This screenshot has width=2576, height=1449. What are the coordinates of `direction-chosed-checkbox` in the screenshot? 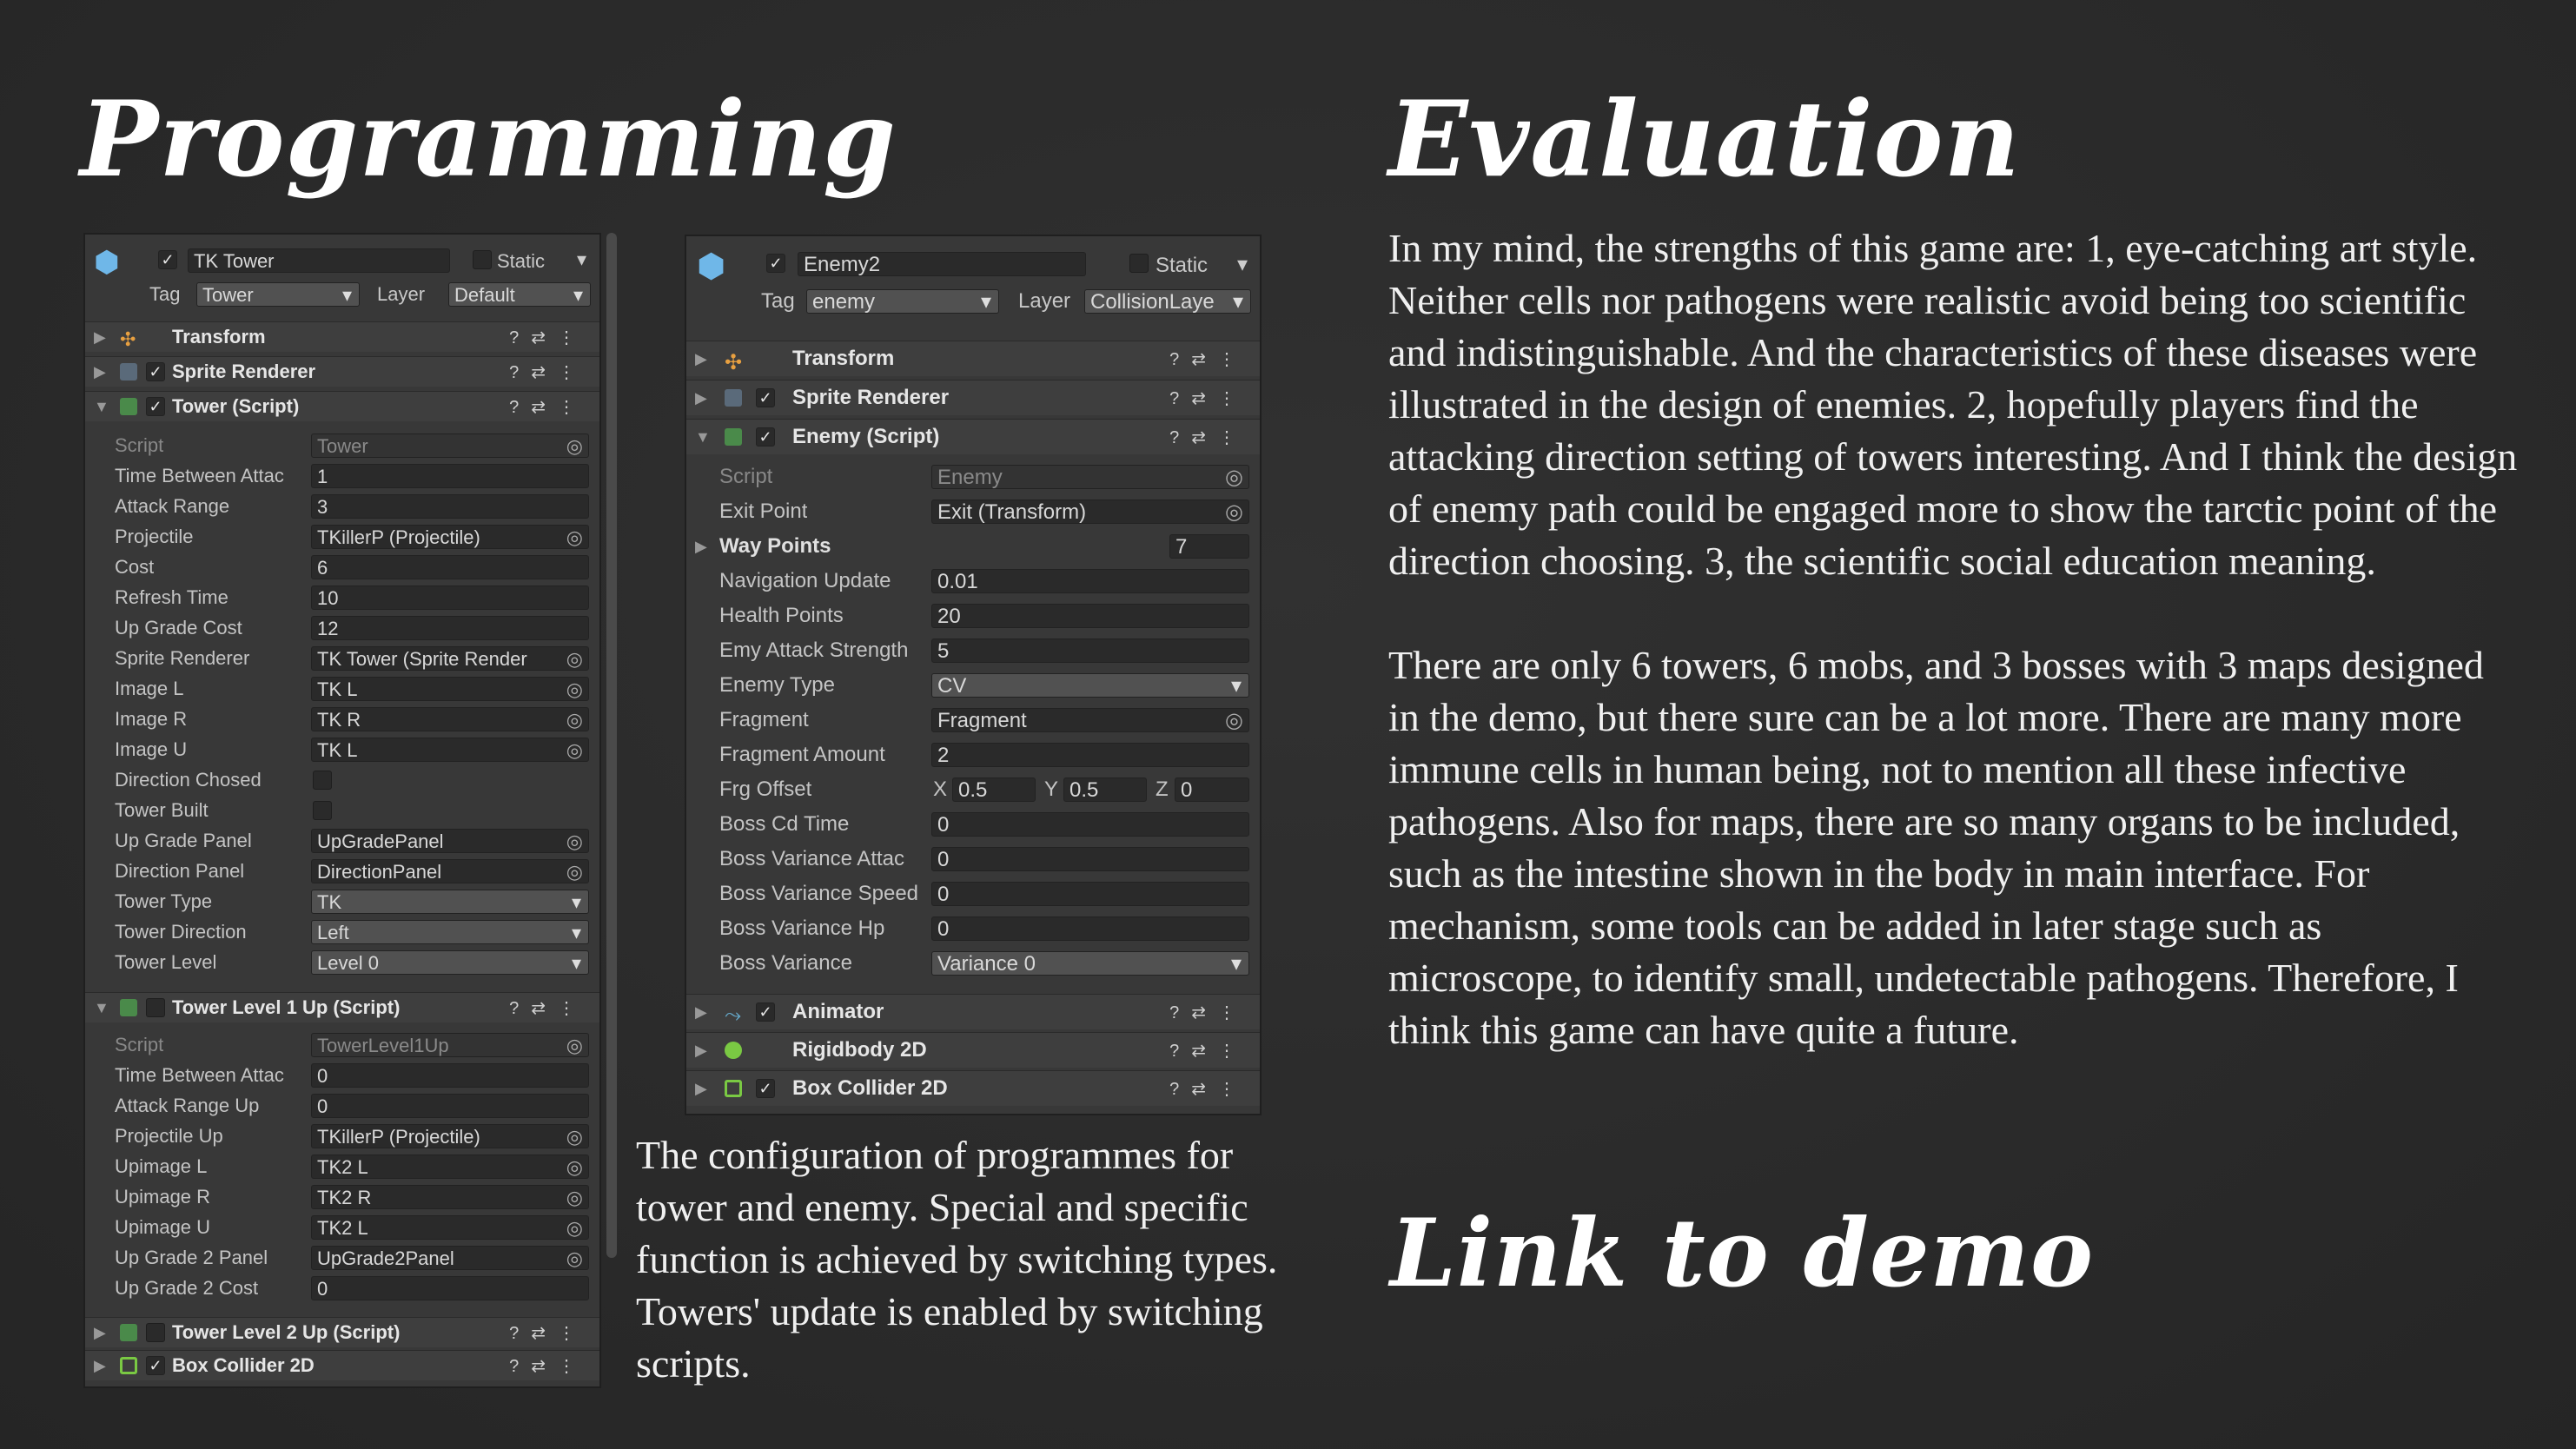 It's located at (322, 781).